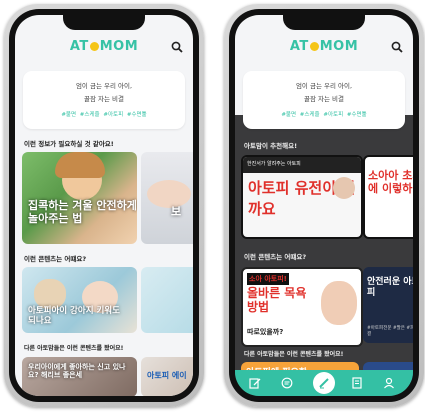  I want to click on section-title-info: 이런 정보가 필요하실 것 같아요!, so click(69, 144).